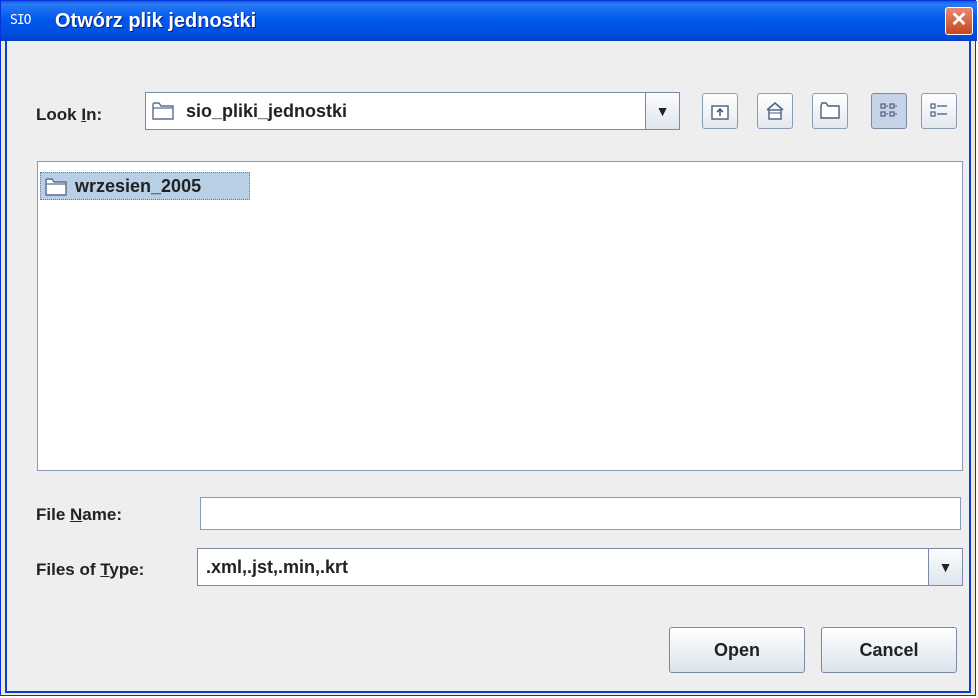 The image size is (978, 698). I want to click on new-folder-icon, so click(830, 110).